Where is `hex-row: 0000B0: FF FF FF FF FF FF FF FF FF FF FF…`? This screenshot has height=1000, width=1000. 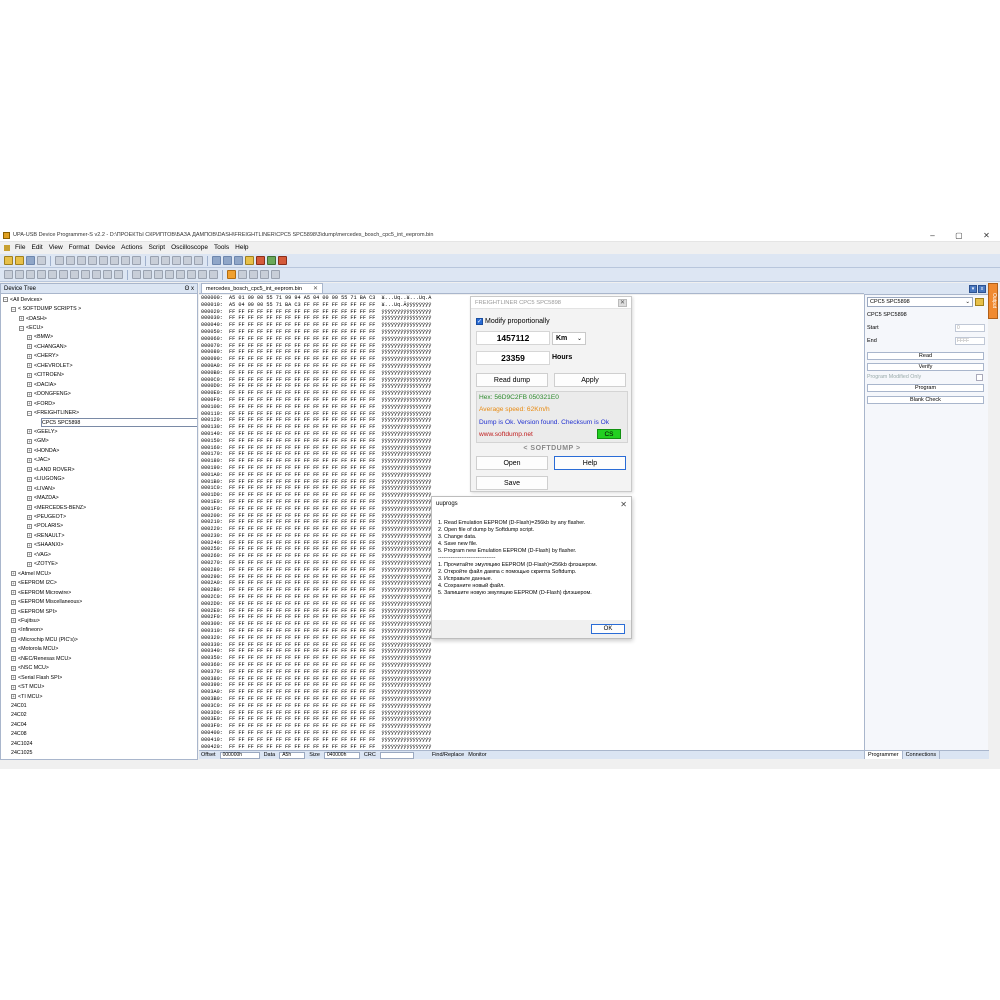
hex-row: 0000B0: FF FF FF FF FF FF FF FF FF FF FF… is located at coordinates (337, 373).